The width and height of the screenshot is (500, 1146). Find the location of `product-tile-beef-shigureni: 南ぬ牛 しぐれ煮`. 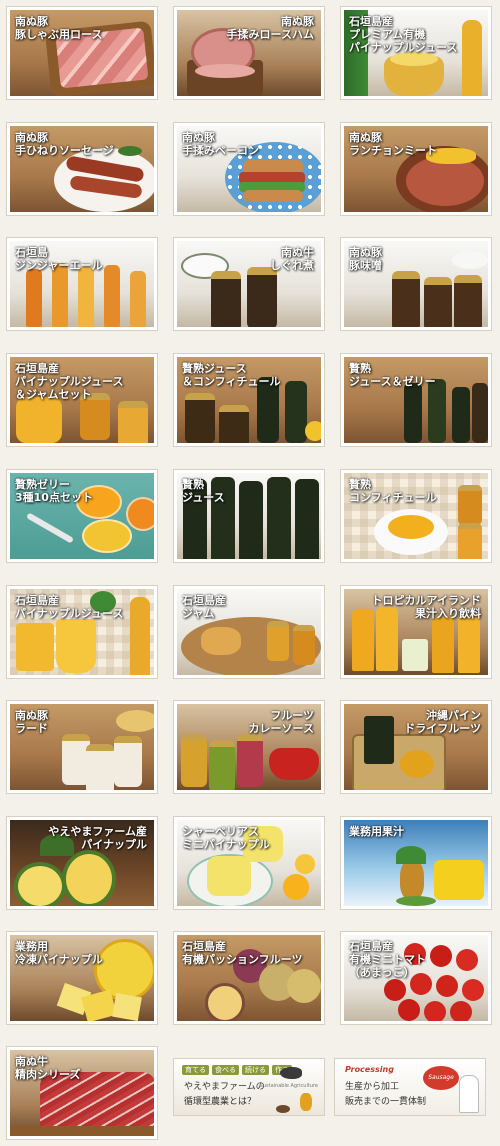

product-tile-beef-shigureni: 南ぬ牛 しぐれ煮 is located at coordinates (249, 284).